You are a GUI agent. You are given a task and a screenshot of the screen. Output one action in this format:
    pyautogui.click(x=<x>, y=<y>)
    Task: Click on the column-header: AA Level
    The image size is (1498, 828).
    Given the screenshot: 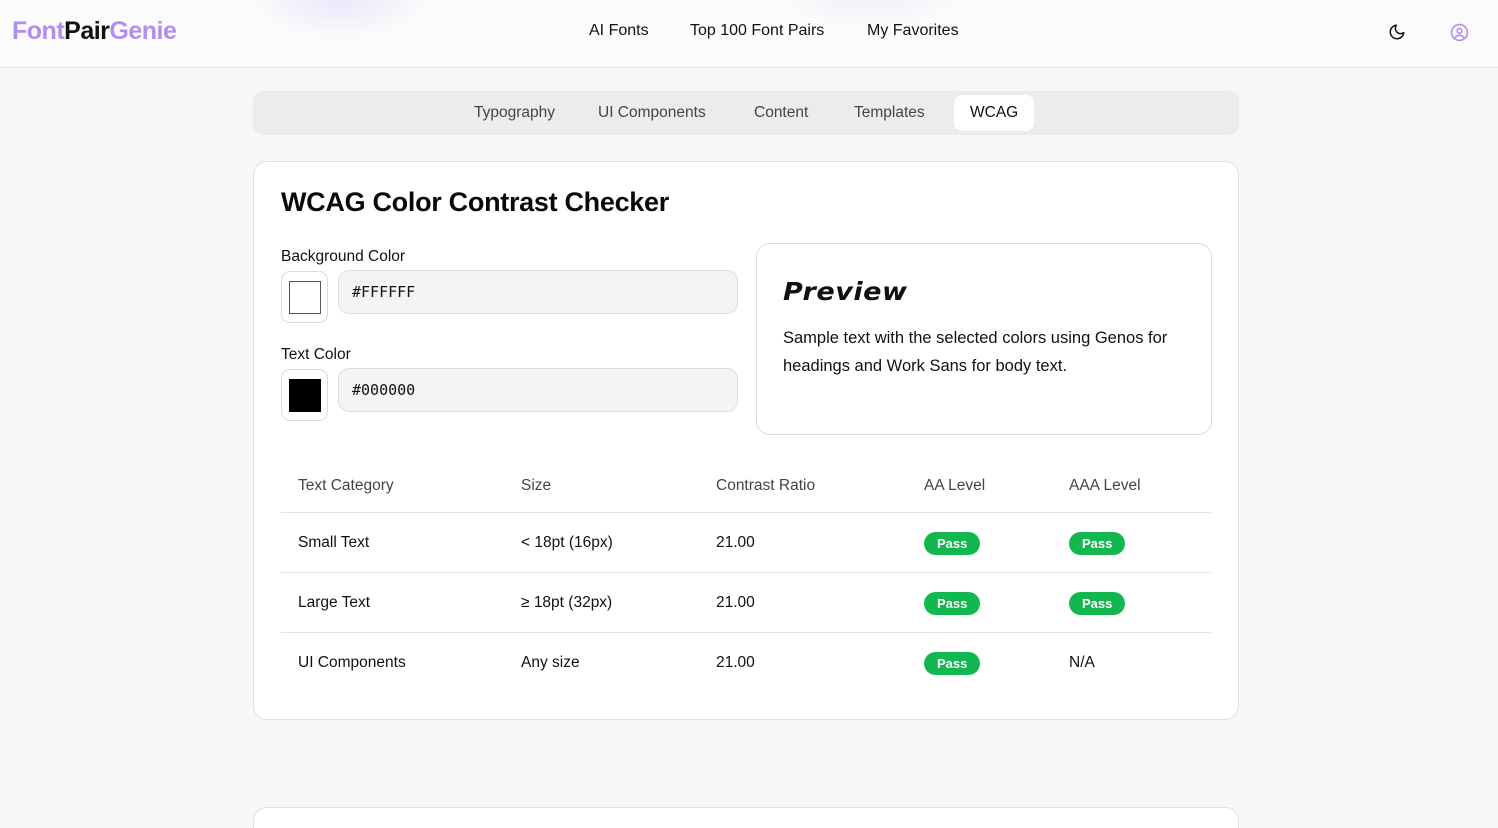 What is the action you would take?
    pyautogui.click(x=955, y=485)
    